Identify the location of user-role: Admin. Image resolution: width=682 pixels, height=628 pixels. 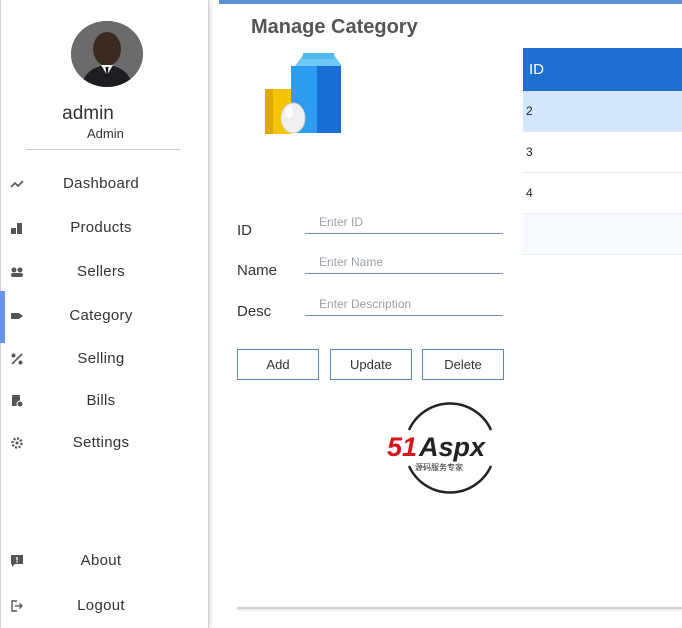
(105, 133).